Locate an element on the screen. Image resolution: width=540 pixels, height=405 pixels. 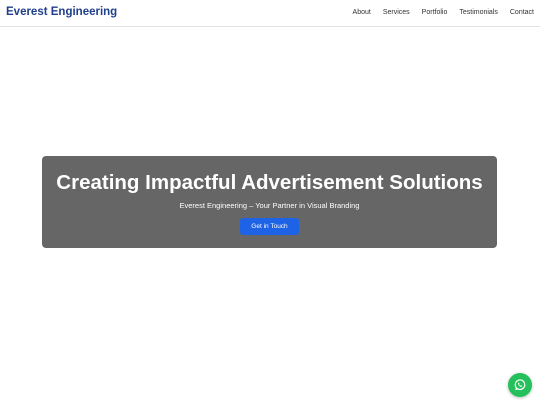
get-in-touch-button: Get in Touch is located at coordinates (269, 226).